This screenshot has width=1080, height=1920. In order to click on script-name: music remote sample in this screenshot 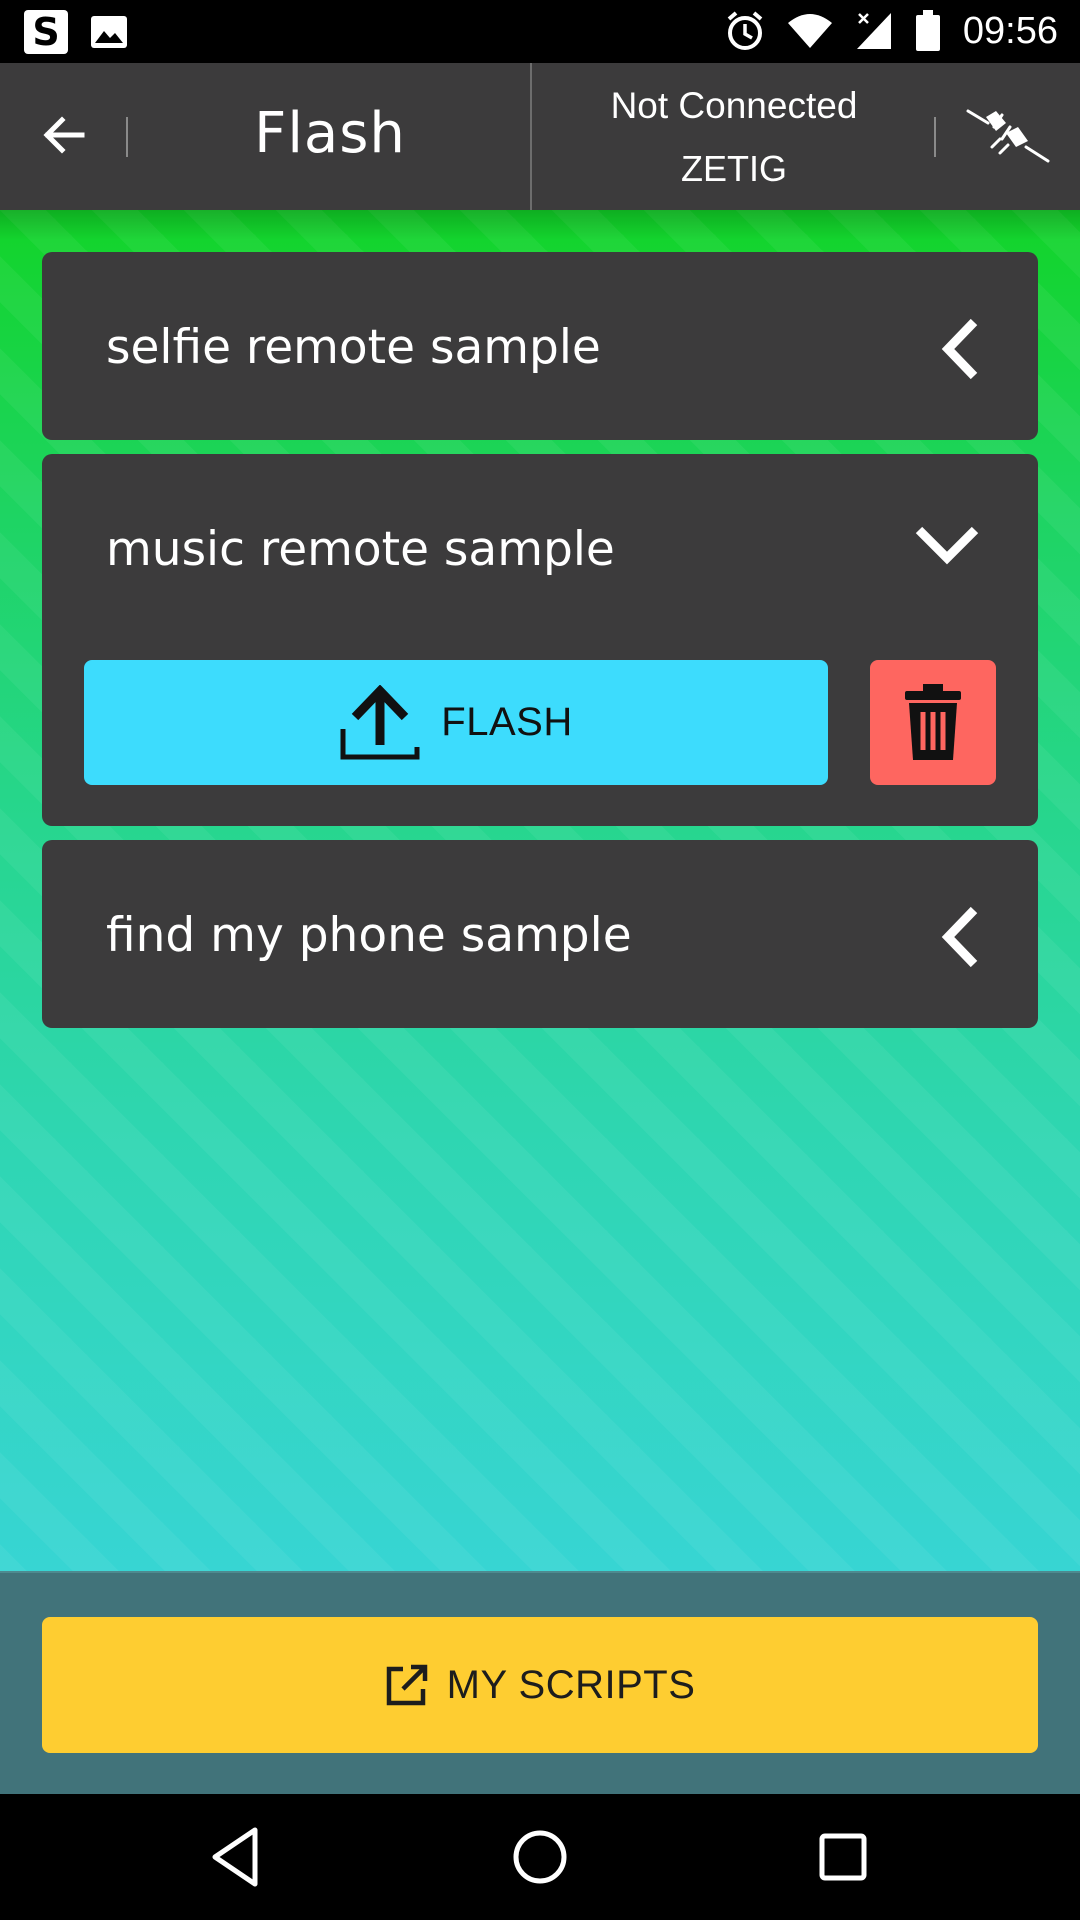, I will do `click(360, 549)`.